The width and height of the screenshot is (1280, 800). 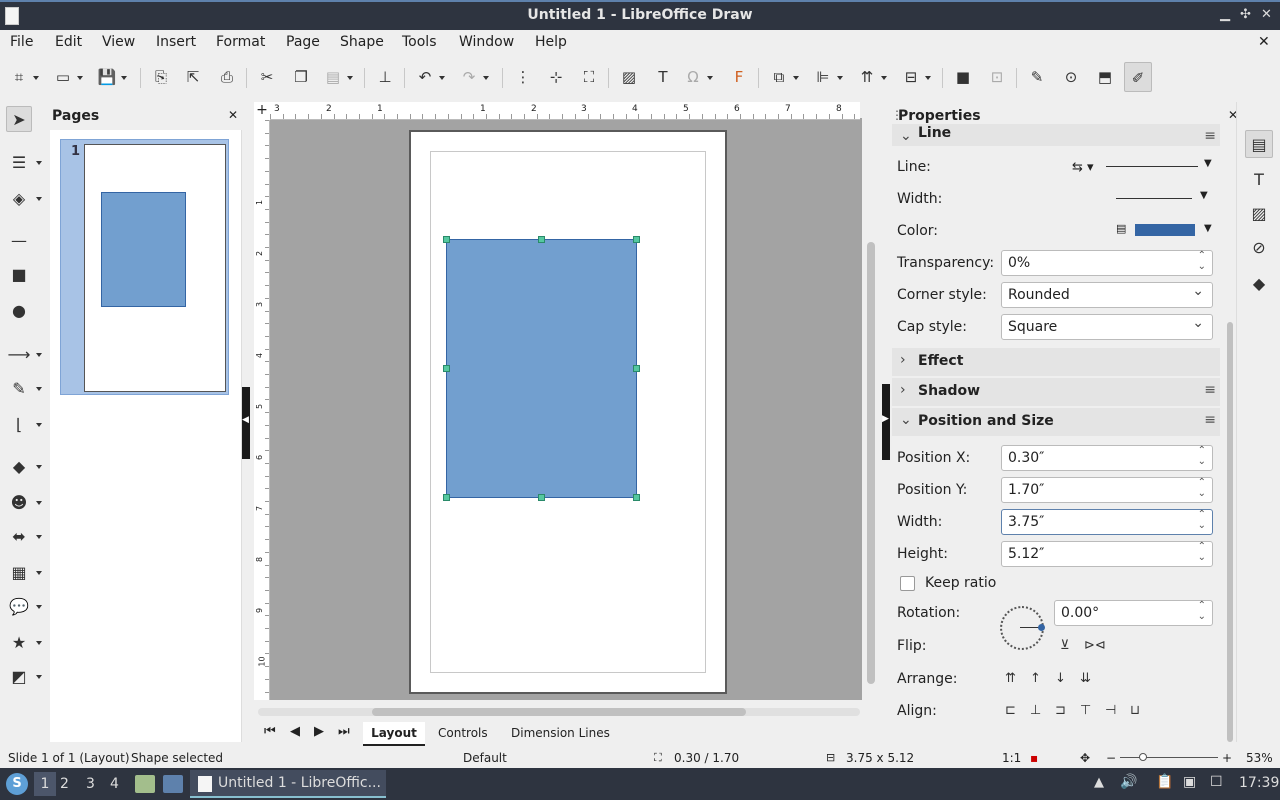 I want to click on properties-deck-icon: ▤, so click(x=1259, y=144).